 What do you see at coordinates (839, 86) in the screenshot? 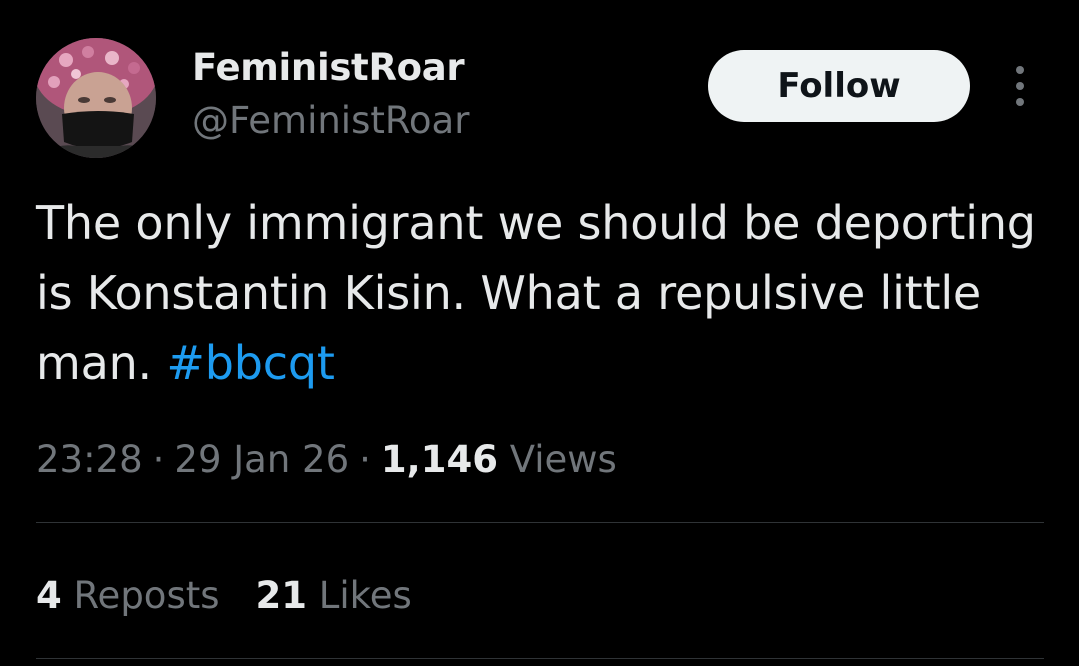
I see `follow-button: Follow` at bounding box center [839, 86].